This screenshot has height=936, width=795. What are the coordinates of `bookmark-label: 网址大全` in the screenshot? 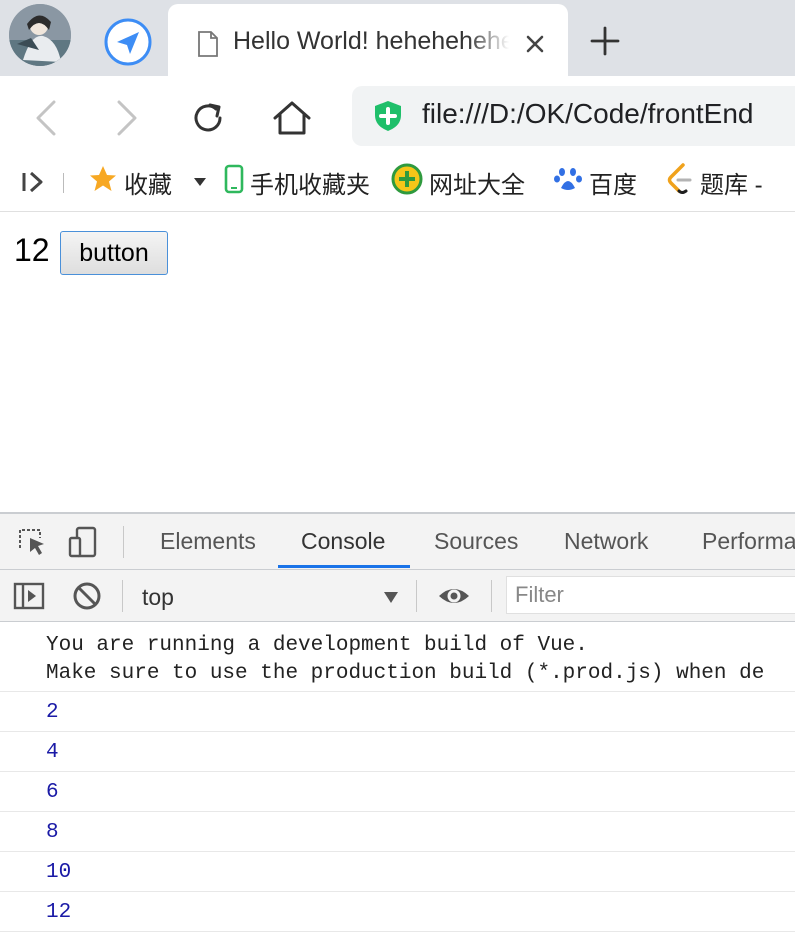 It's located at (477, 185).